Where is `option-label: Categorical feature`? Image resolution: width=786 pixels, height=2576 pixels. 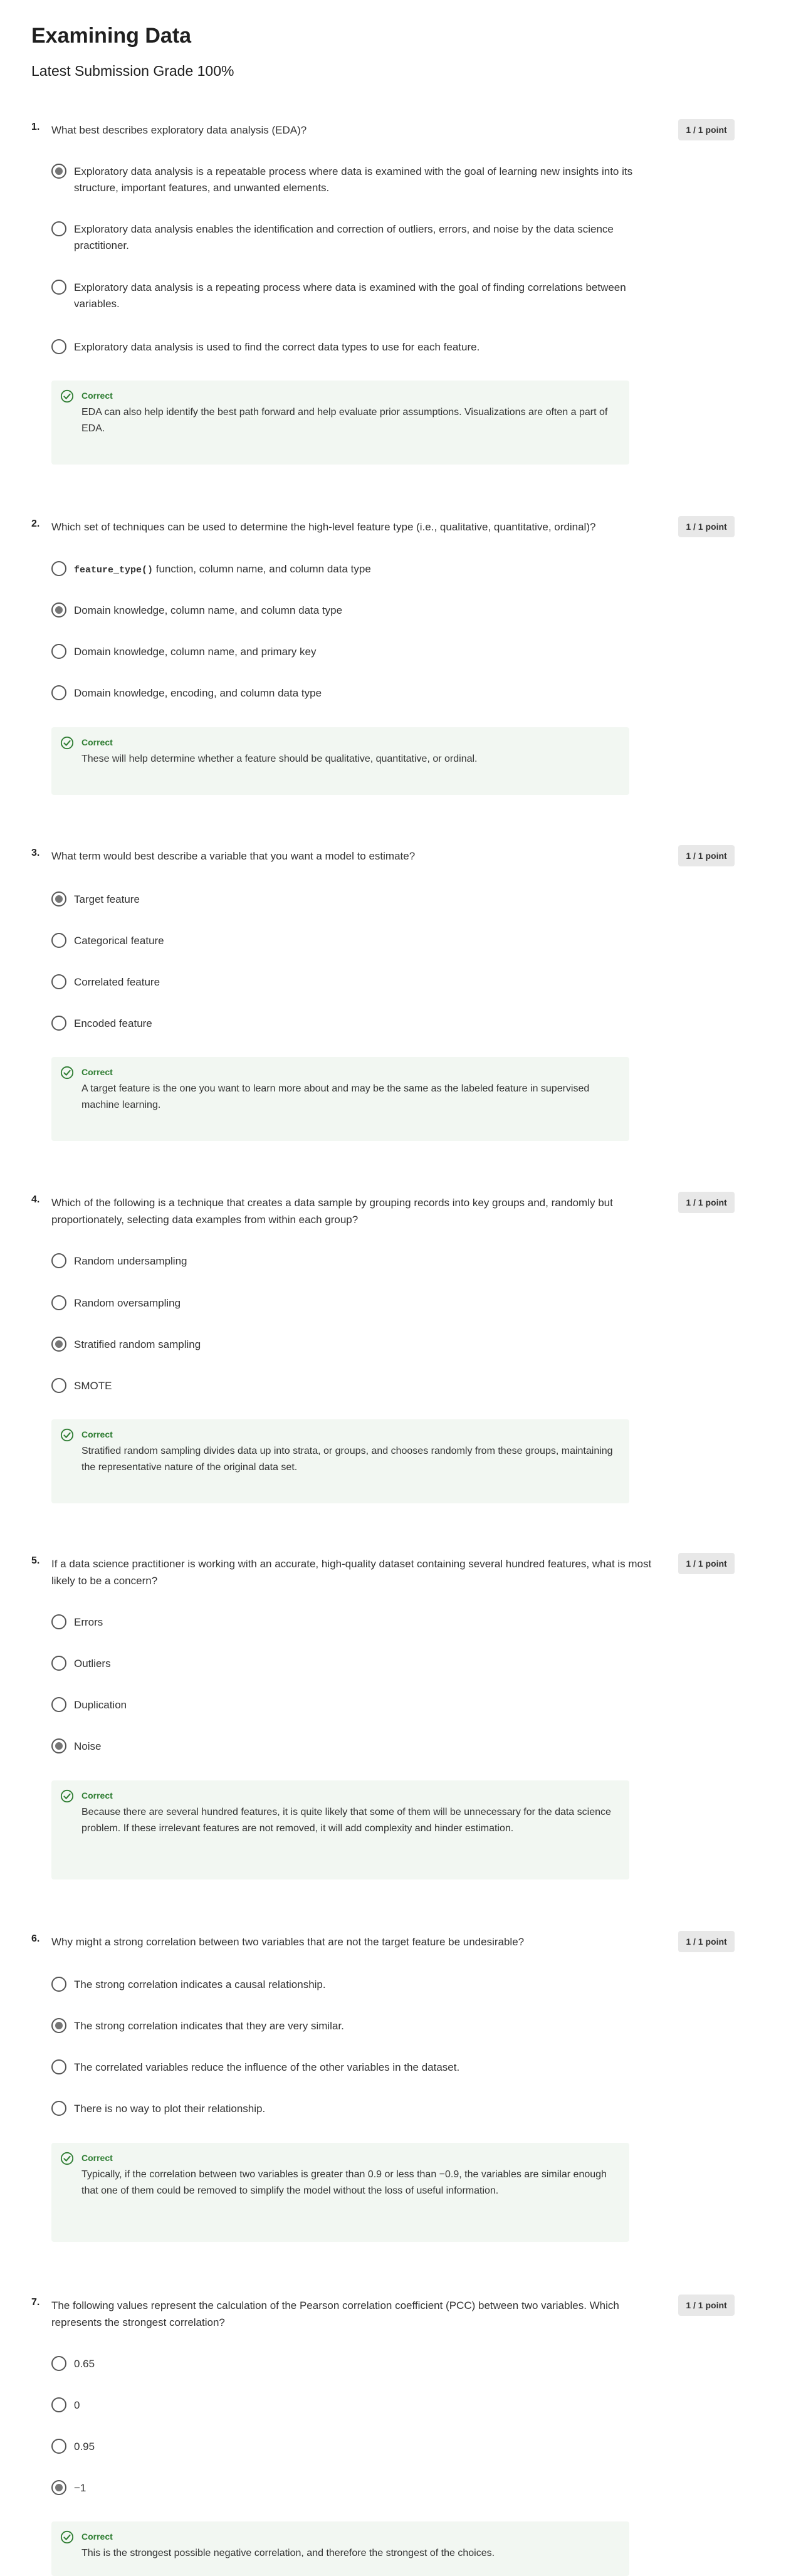 option-label: Categorical feature is located at coordinates (119, 941).